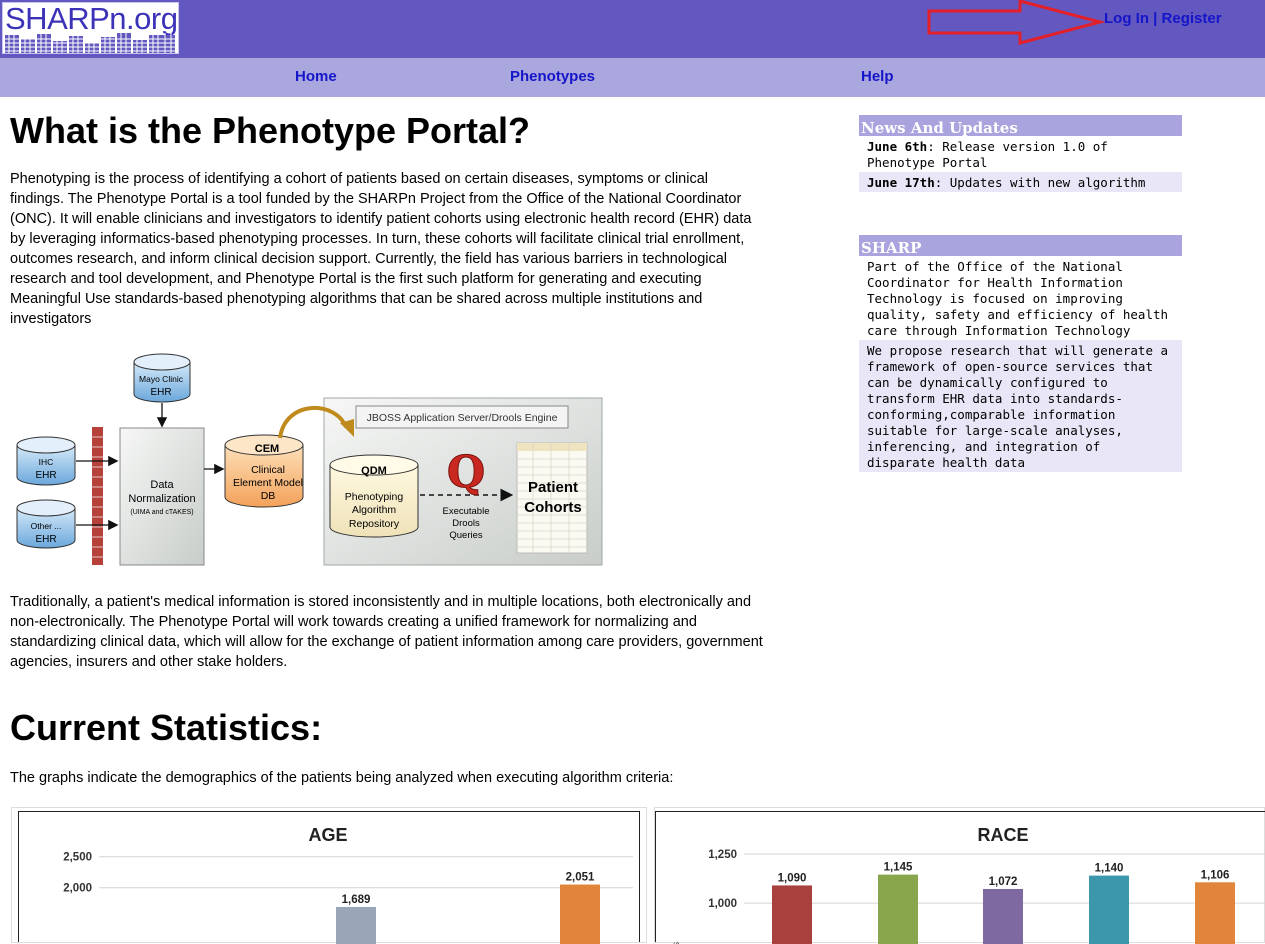 This screenshot has width=1265, height=944. I want to click on race-bar-label: 1,072, so click(1003, 882).